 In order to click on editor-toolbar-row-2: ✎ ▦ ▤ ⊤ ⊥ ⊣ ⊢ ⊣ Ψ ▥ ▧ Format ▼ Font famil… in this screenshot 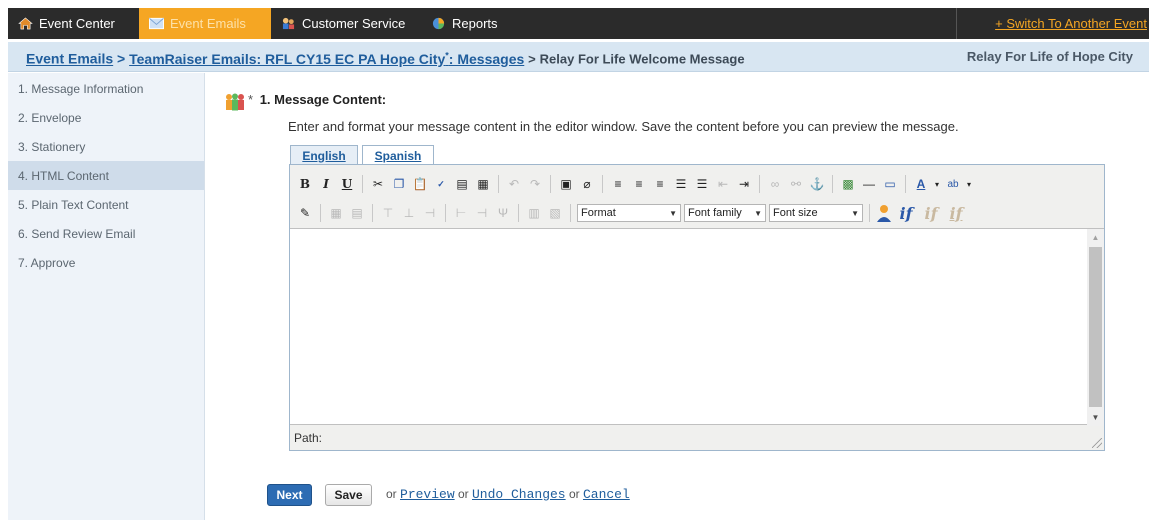, I will do `click(631, 213)`.